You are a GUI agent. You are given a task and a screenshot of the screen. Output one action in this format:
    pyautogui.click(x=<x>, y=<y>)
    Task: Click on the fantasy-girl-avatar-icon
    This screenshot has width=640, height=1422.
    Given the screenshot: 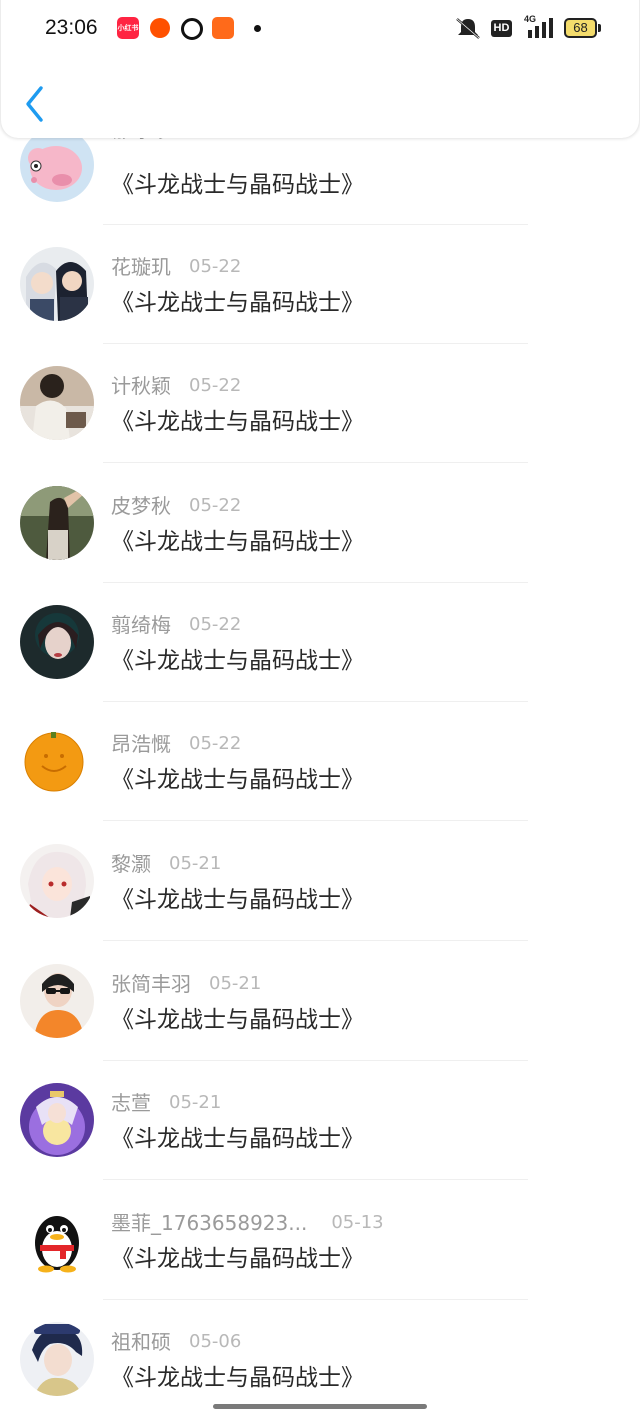 What is the action you would take?
    pyautogui.click(x=57, y=1120)
    